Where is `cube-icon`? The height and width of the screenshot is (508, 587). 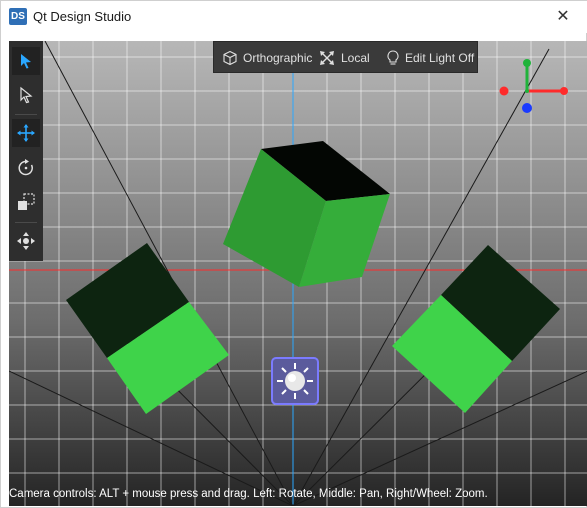 cube-icon is located at coordinates (230, 58).